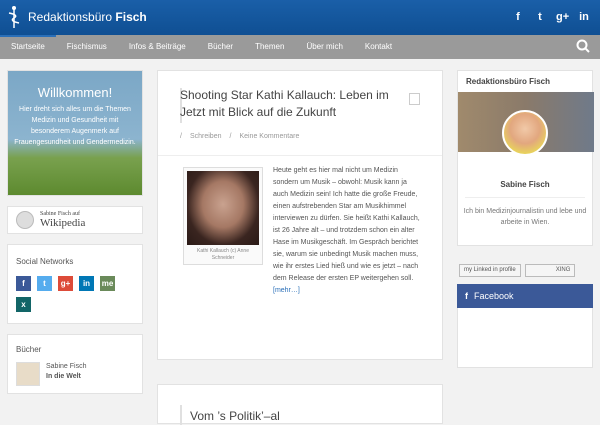 This screenshot has height=425, width=600. What do you see at coordinates (220, 47) in the screenshot?
I see `nav-buecher: Bücher` at bounding box center [220, 47].